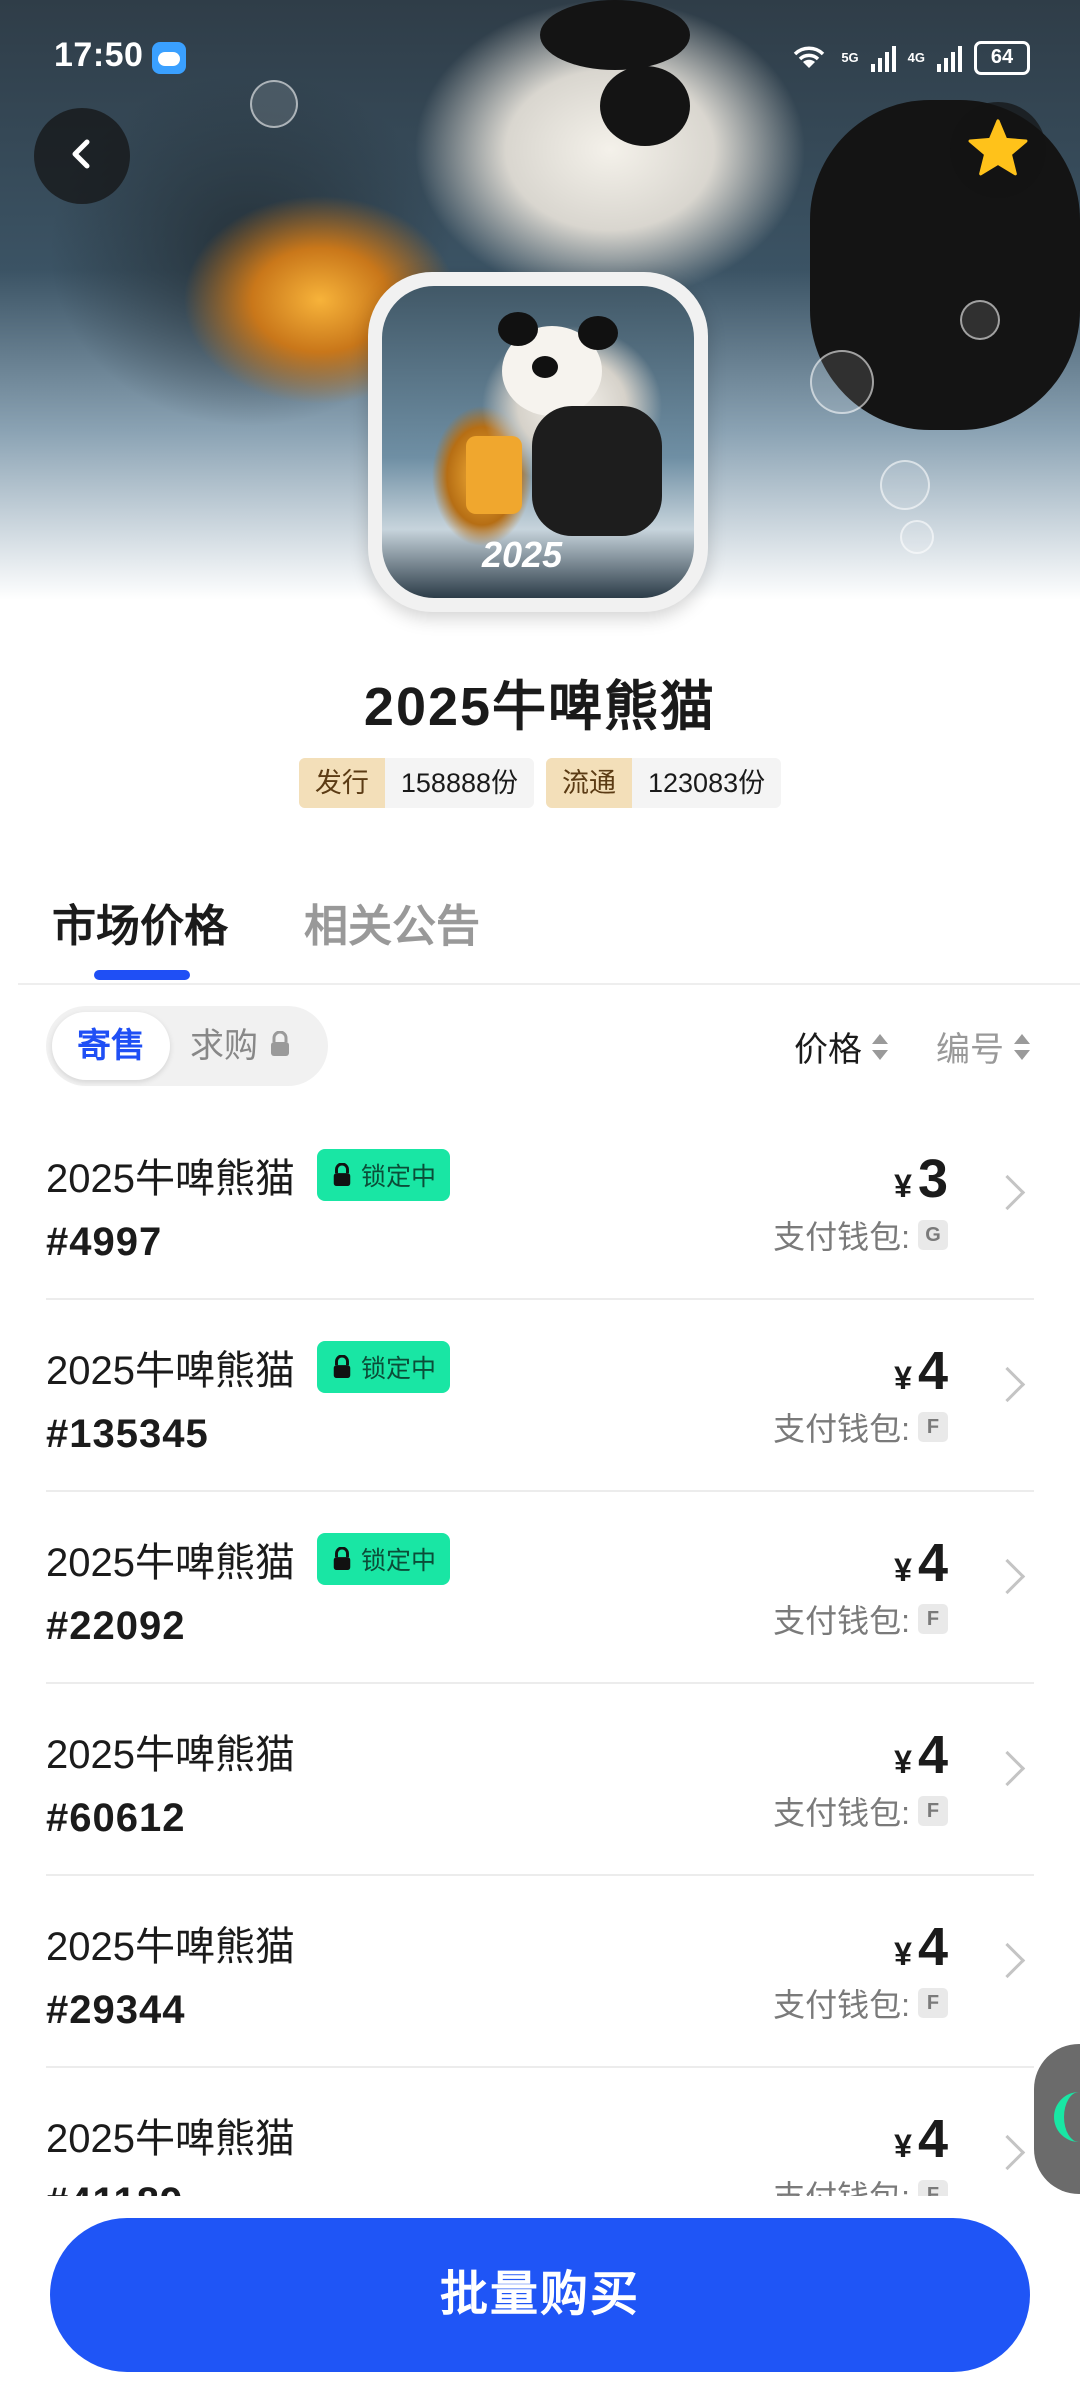 Image resolution: width=1080 pixels, height=2388 pixels. I want to click on thumbnail-year: 2025, so click(522, 554).